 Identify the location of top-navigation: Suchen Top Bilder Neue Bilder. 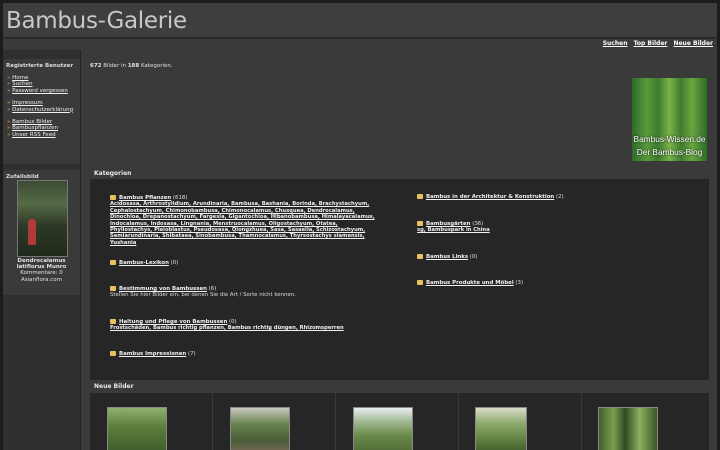
(656, 43).